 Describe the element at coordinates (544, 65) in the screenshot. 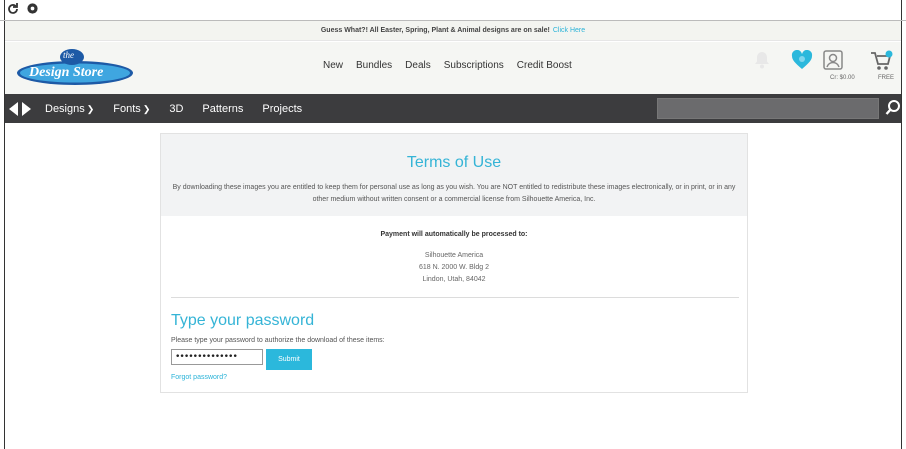

I see `nav-credit-boost: Credit Boost` at that location.